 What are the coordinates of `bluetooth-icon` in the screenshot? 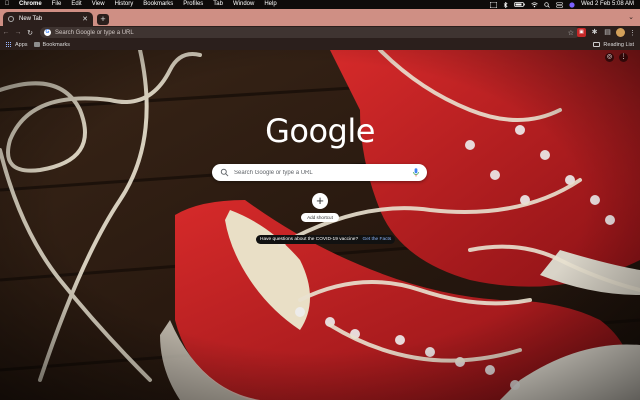 It's located at (505, 4).